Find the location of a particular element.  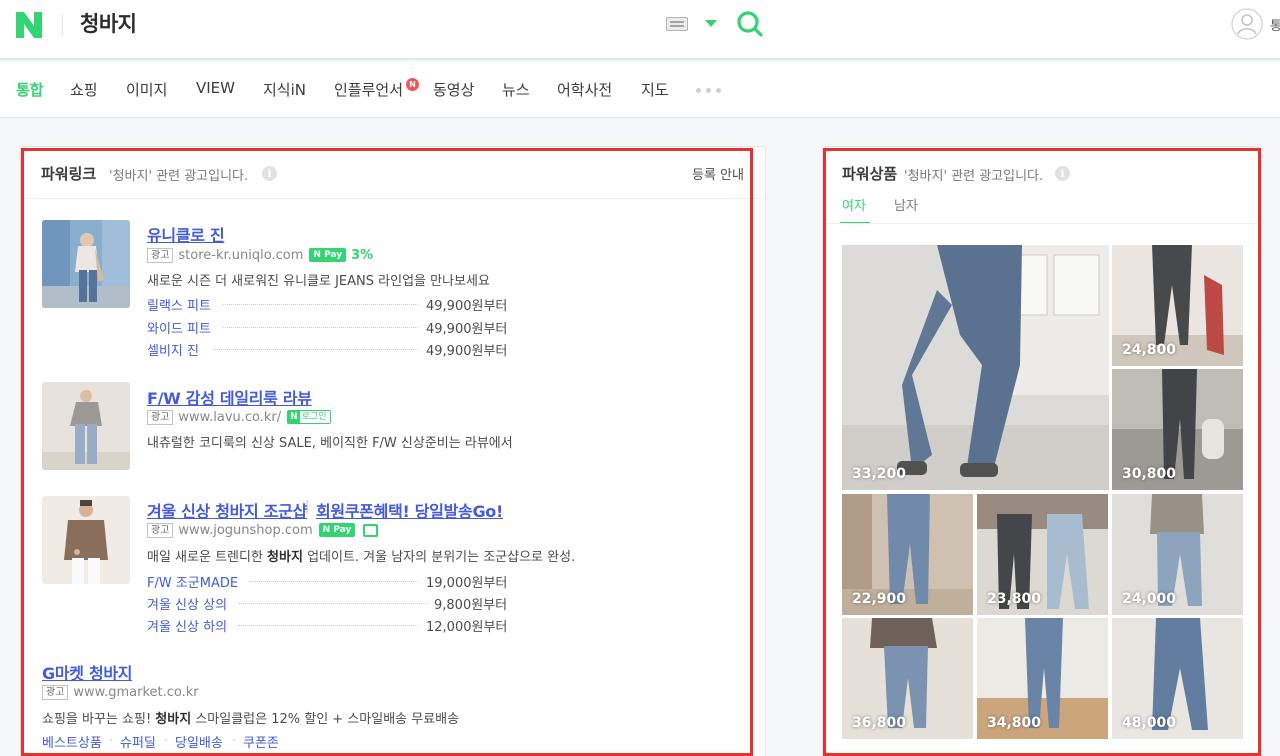

product-tile: 23,800 is located at coordinates (1042, 554).